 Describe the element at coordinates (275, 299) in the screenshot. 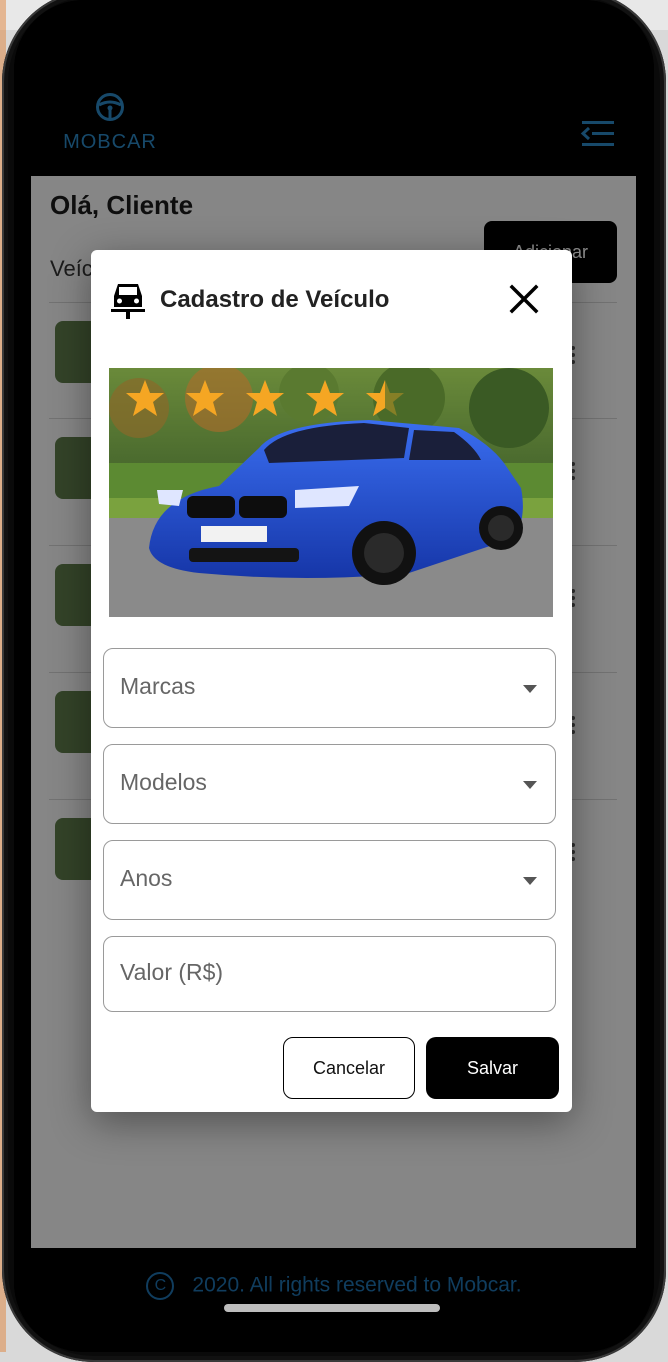

I see `modal-title: Cadastro de Veículo` at that location.